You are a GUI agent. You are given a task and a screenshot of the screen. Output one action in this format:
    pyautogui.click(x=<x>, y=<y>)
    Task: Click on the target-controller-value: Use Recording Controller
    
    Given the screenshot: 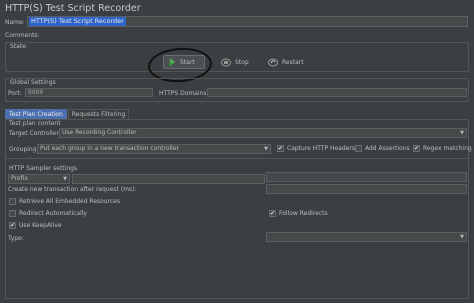 What is the action you would take?
    pyautogui.click(x=99, y=132)
    